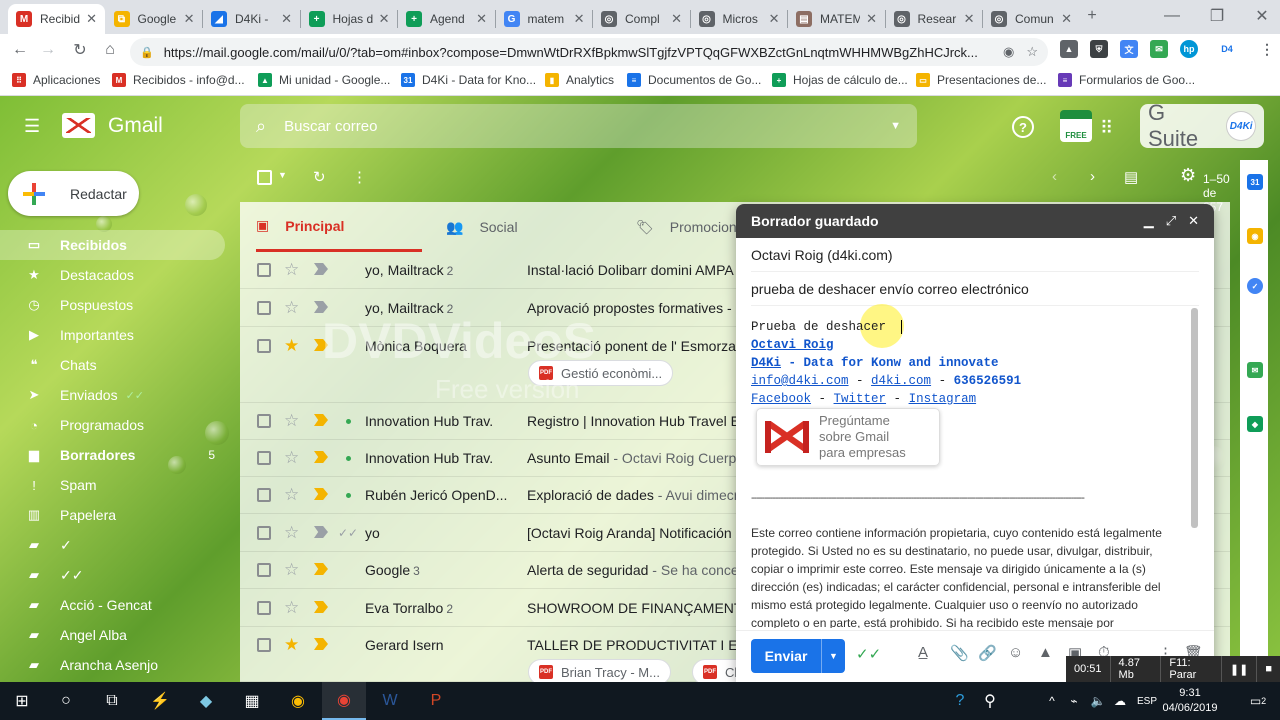 The height and width of the screenshot is (720, 1280). What do you see at coordinates (1255, 424) in the screenshot?
I see `addon-icon: ◆` at bounding box center [1255, 424].